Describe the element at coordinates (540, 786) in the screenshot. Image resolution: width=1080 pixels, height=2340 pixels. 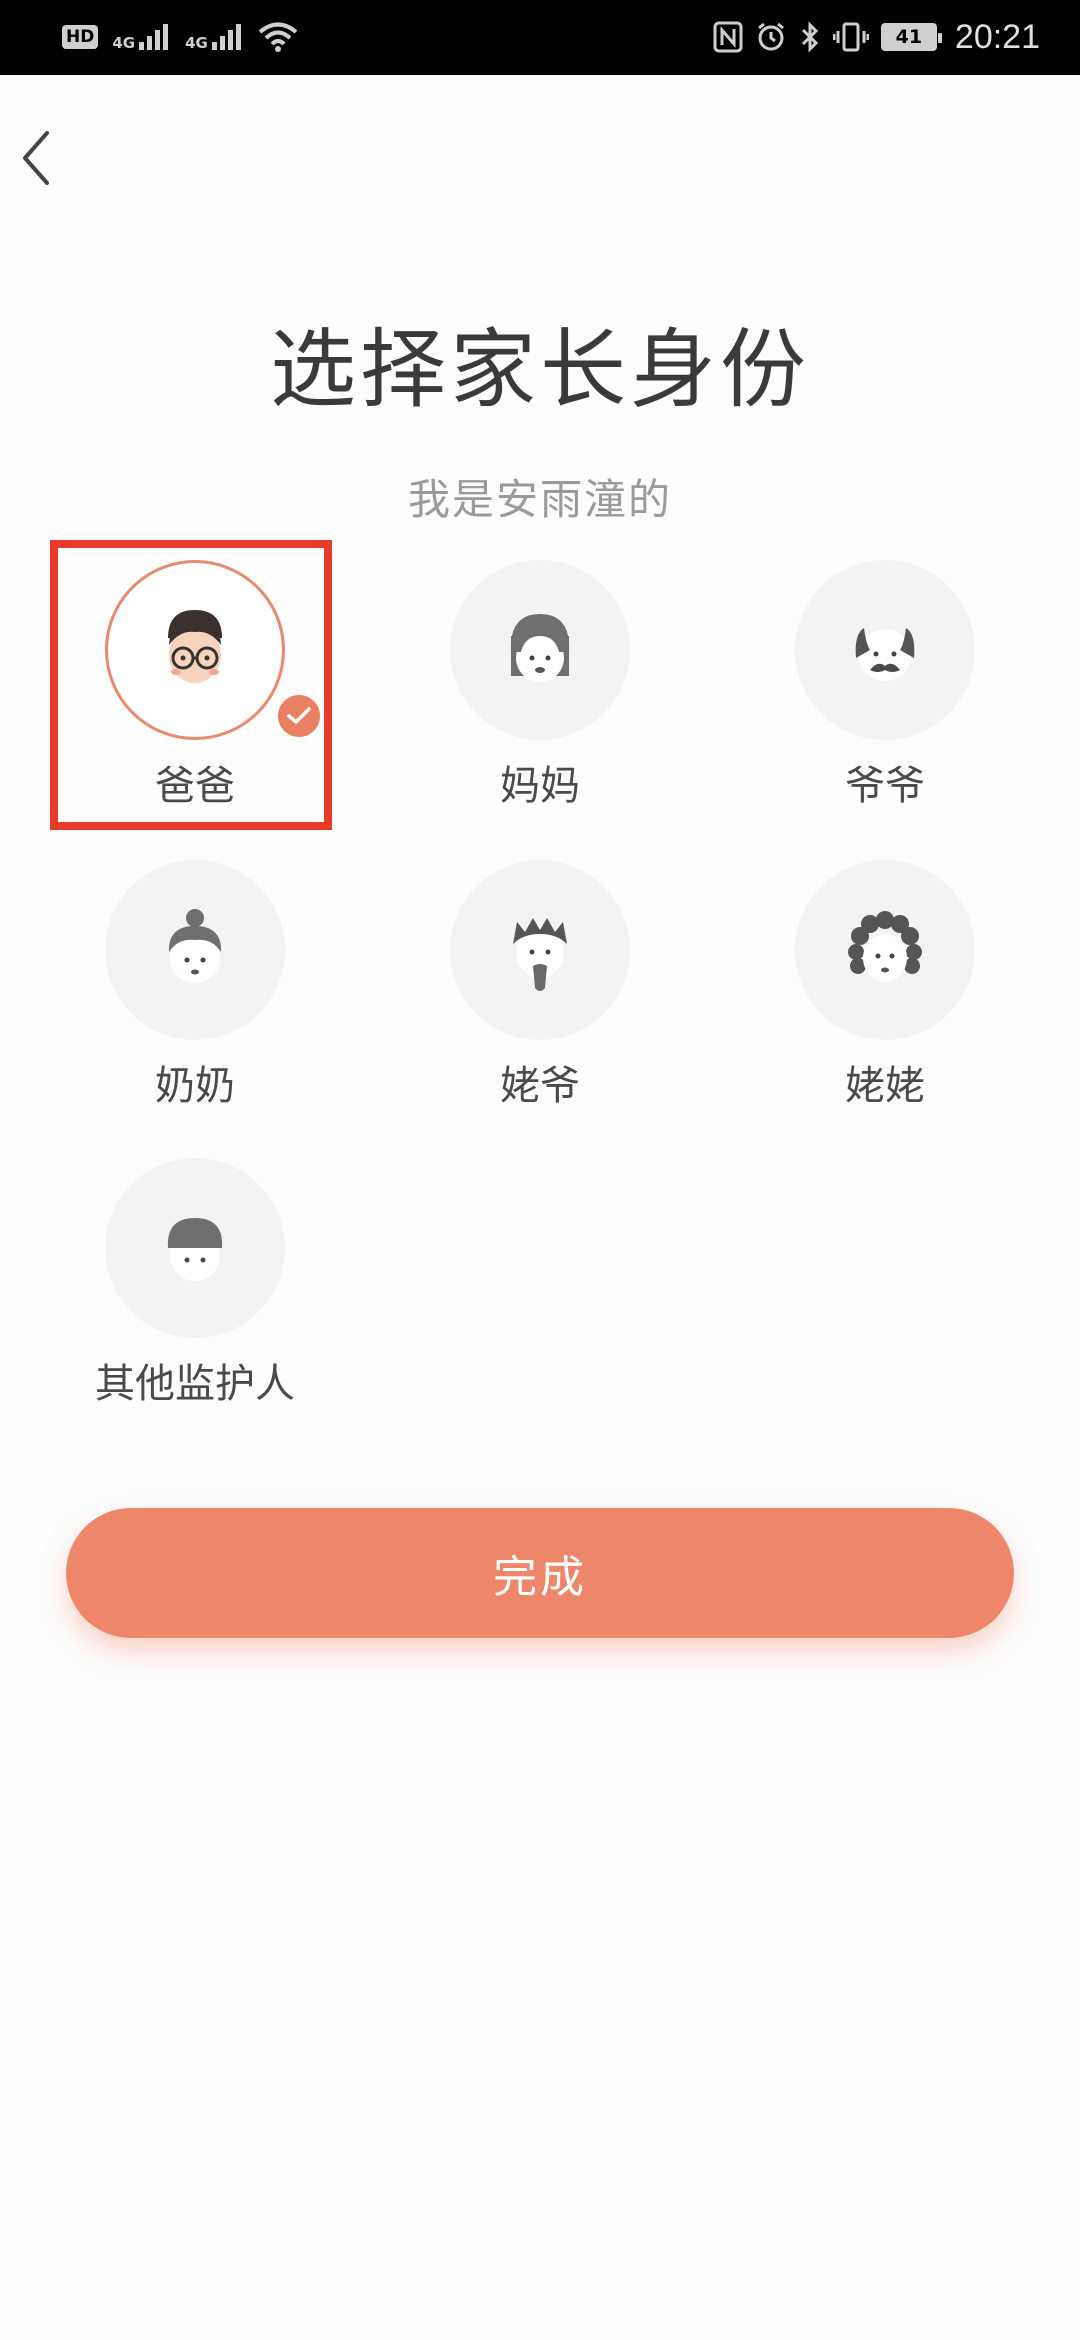
I see `role-label: 妈妈` at that location.